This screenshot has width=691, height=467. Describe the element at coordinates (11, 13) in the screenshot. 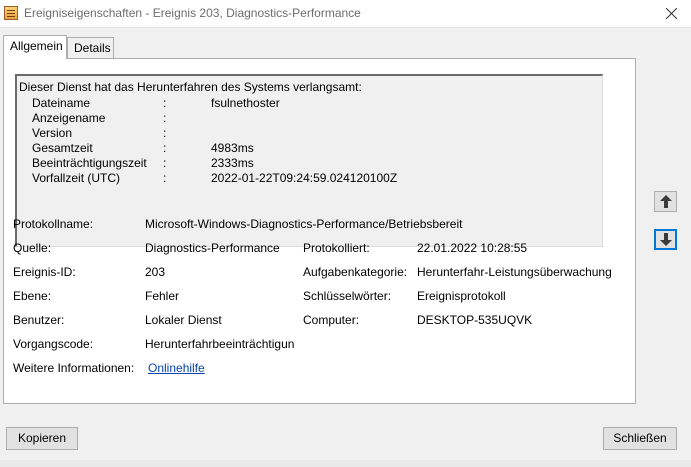

I see `event-viewer-app-icon` at that location.